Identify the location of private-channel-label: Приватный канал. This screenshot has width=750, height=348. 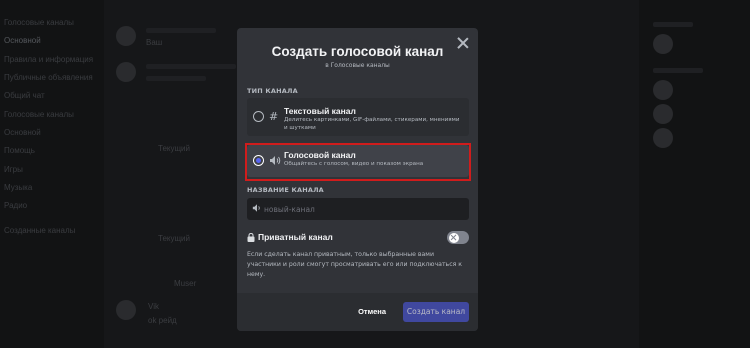
(295, 237).